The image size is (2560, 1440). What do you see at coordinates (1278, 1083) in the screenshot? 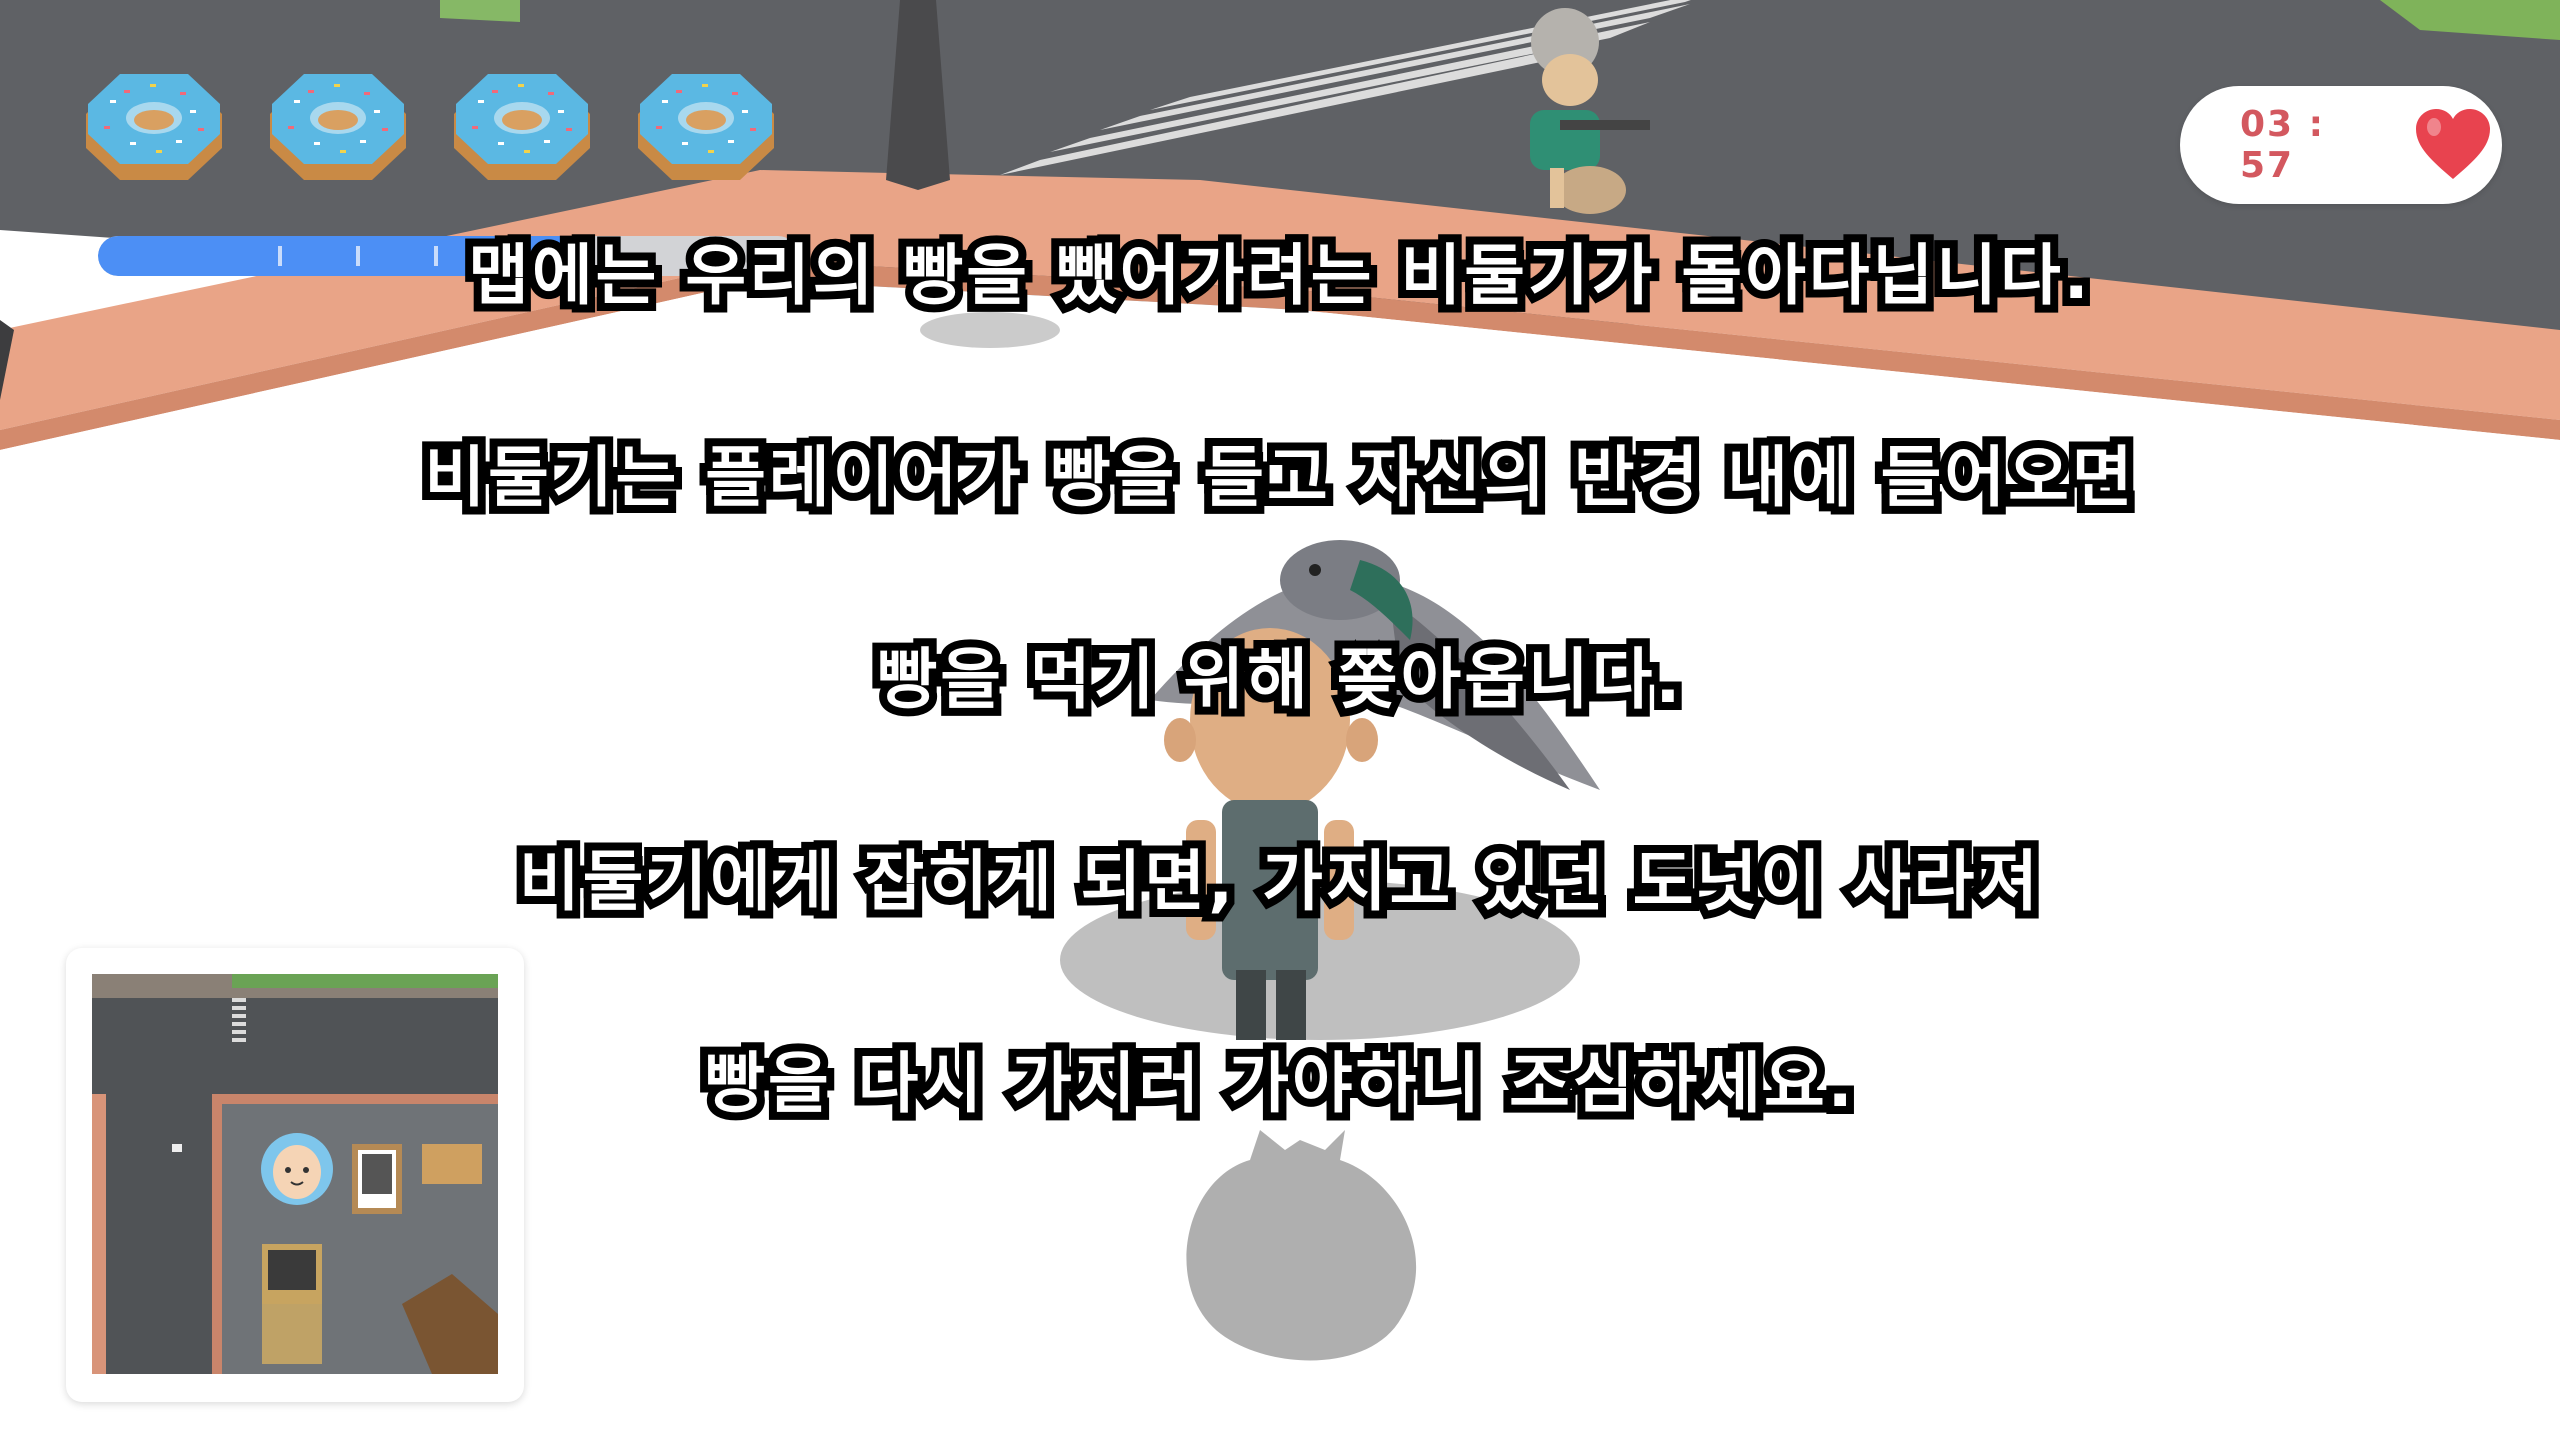
I see `tutorial-line-5: 빵을 다시 가지러 가야하니 조심하세요.` at bounding box center [1278, 1083].